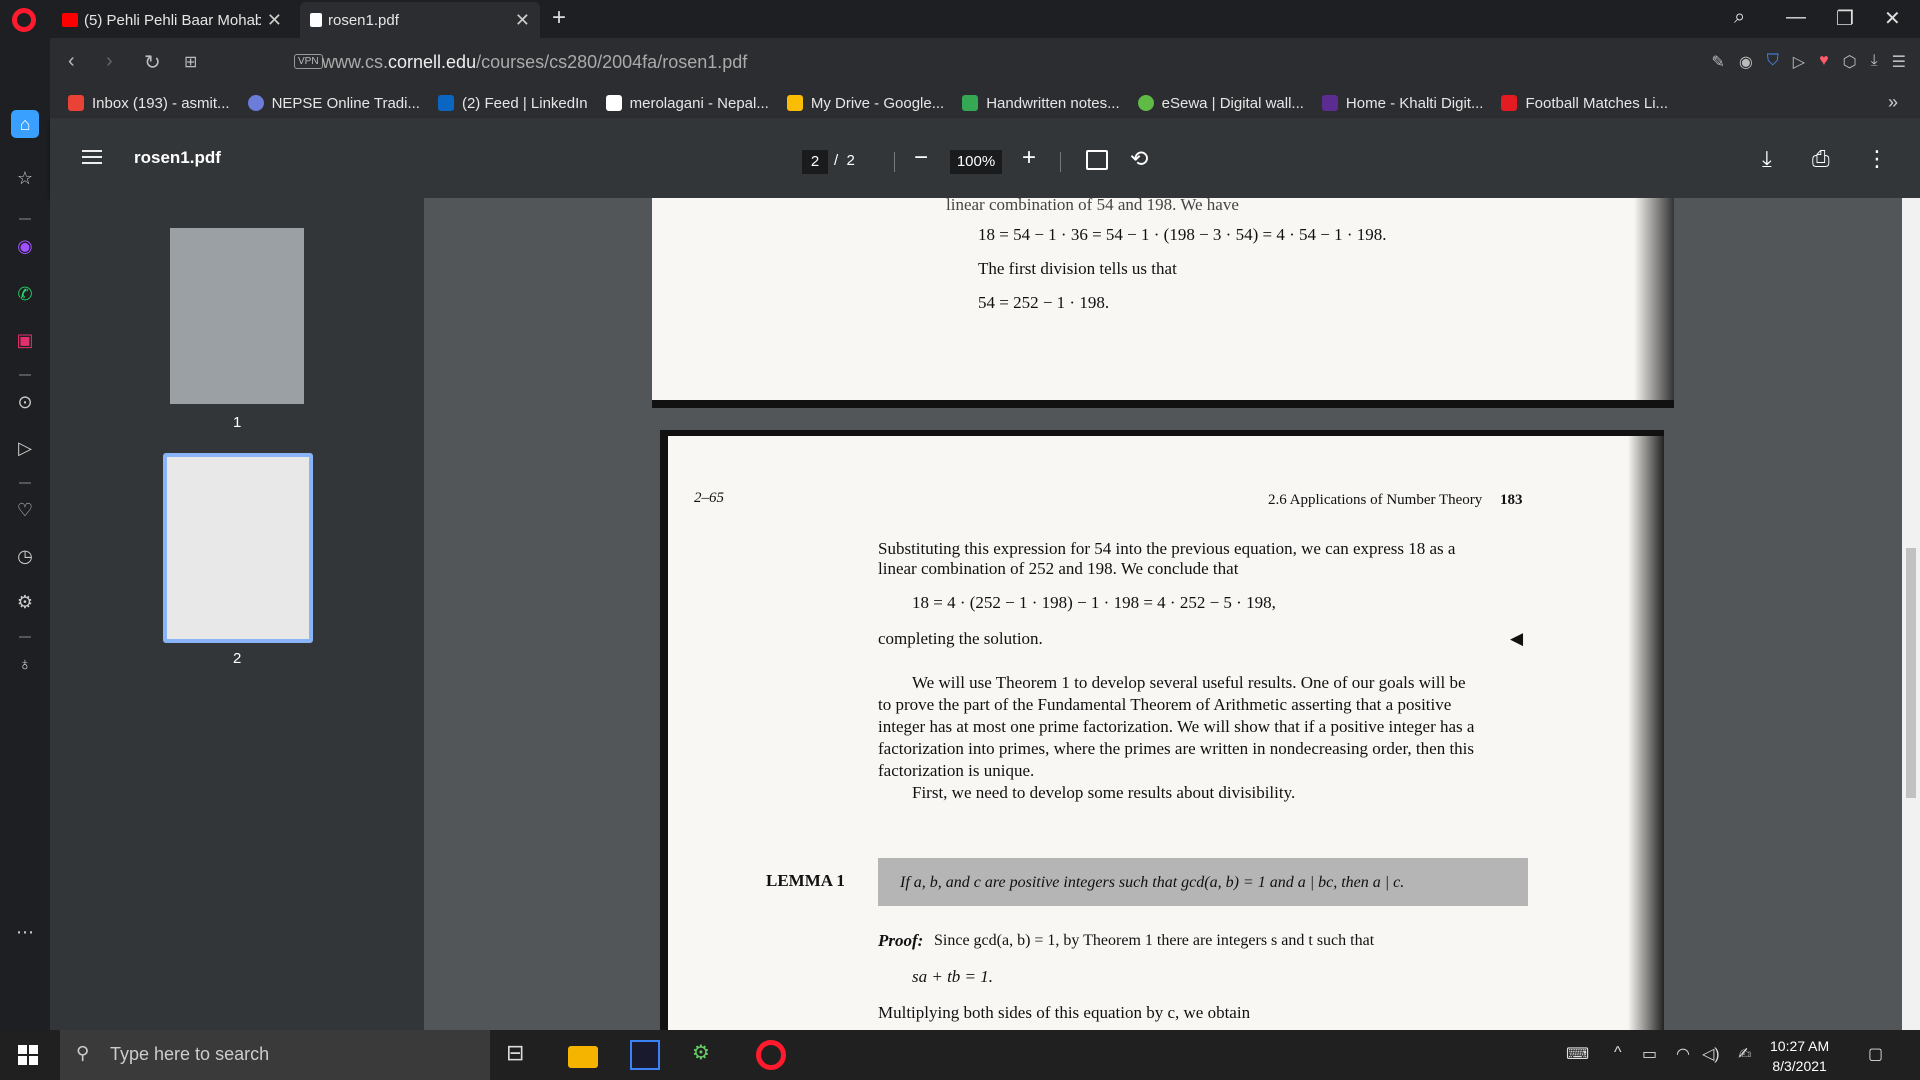  Describe the element at coordinates (976, 162) in the screenshot. I see `zoom-input: 100%` at that location.